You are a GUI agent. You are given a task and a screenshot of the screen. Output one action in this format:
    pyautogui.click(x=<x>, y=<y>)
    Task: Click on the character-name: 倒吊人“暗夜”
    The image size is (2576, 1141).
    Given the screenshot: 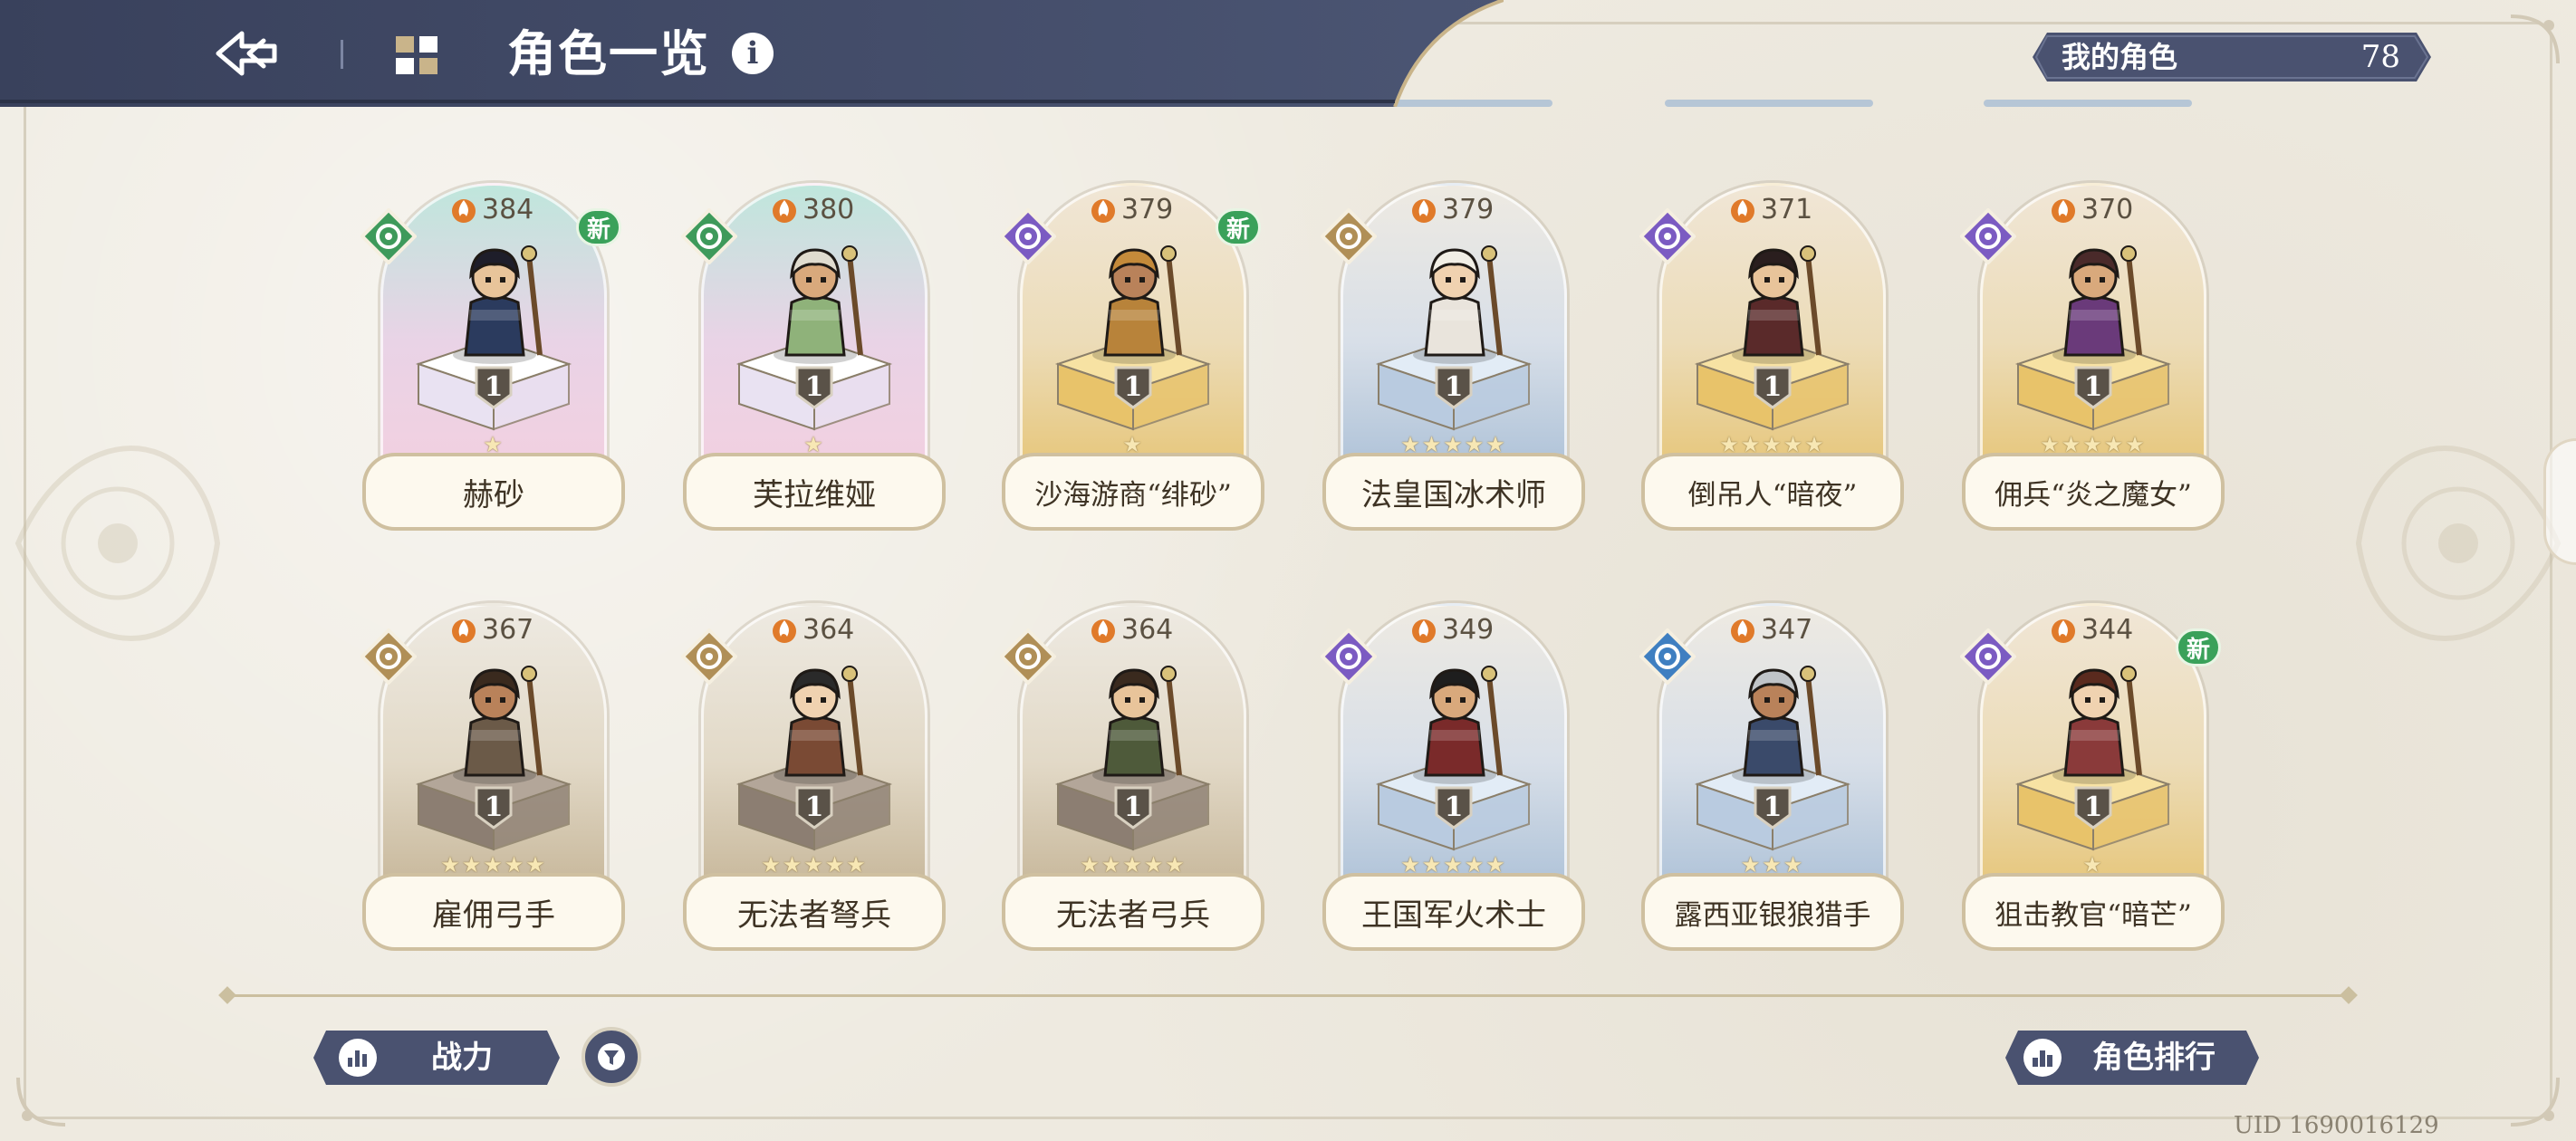 What is the action you would take?
    pyautogui.click(x=1772, y=492)
    